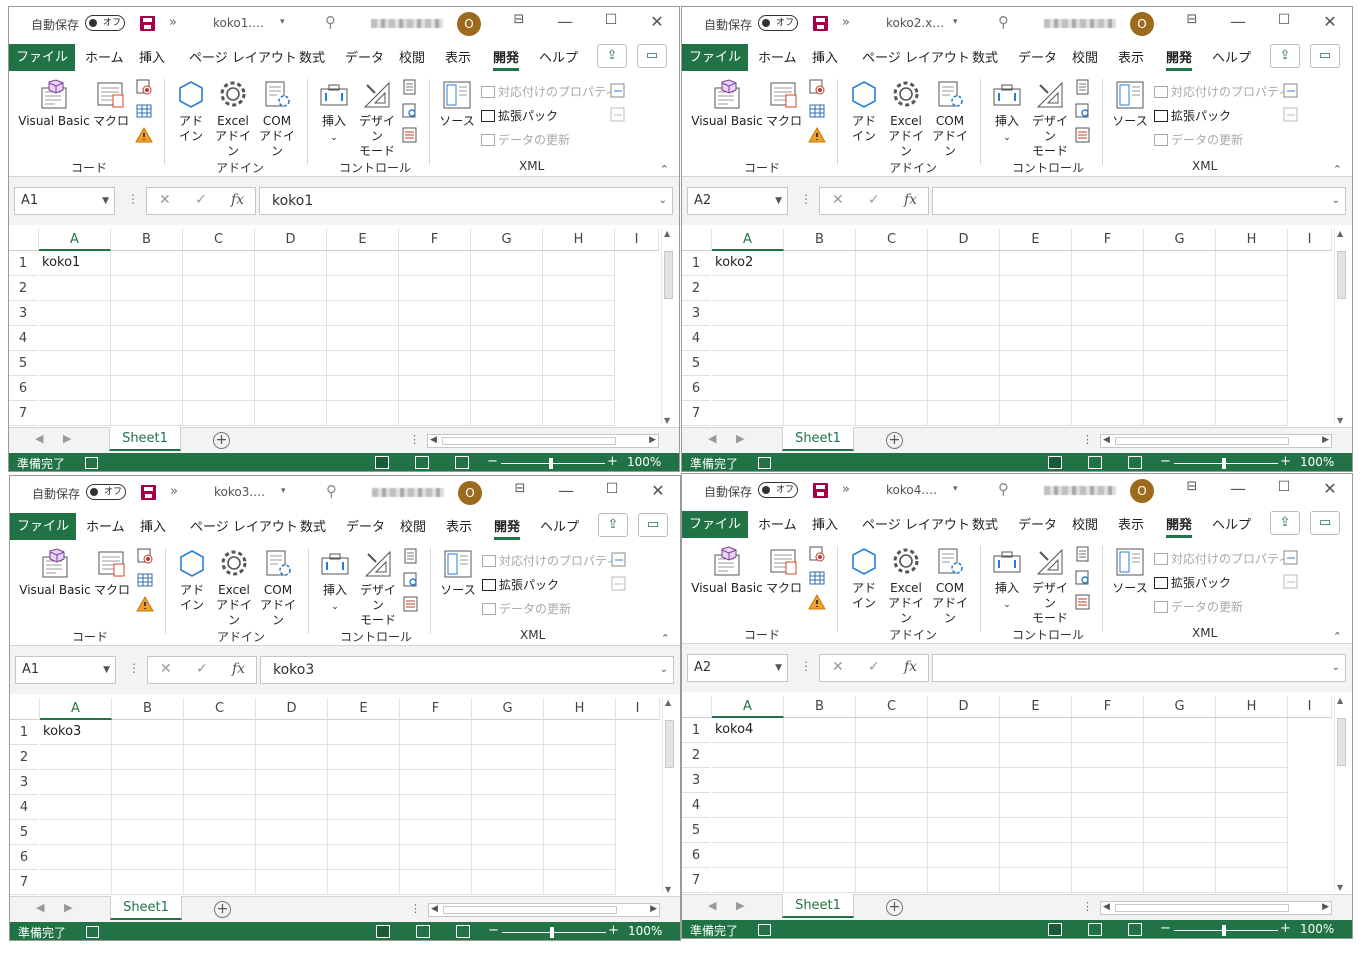  Describe the element at coordinates (243, 56) in the screenshot. I see `tab-page-layout: ページ レイアウト` at that location.